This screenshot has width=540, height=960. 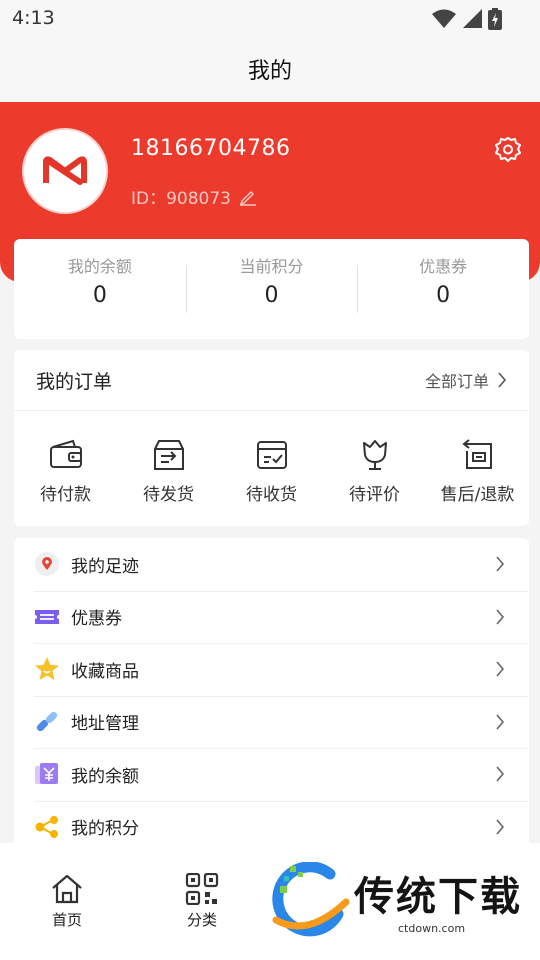 What do you see at coordinates (443, 266) in the screenshot?
I see `stat-label: 优惠券` at bounding box center [443, 266].